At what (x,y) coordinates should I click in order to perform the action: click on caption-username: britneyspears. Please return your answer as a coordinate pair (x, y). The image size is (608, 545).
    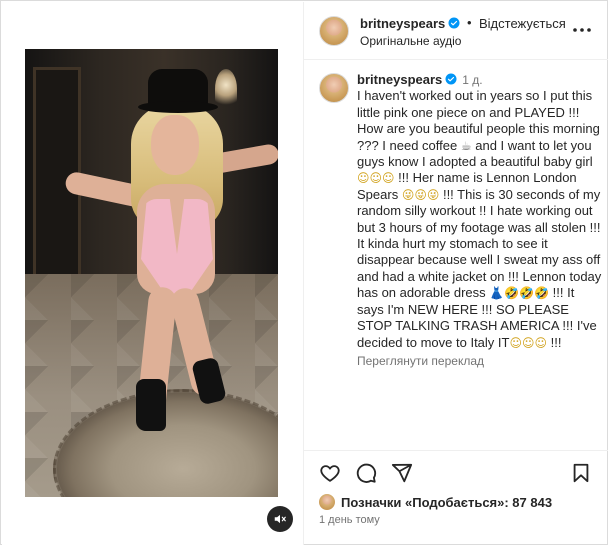
    Looking at the image, I should click on (399, 79).